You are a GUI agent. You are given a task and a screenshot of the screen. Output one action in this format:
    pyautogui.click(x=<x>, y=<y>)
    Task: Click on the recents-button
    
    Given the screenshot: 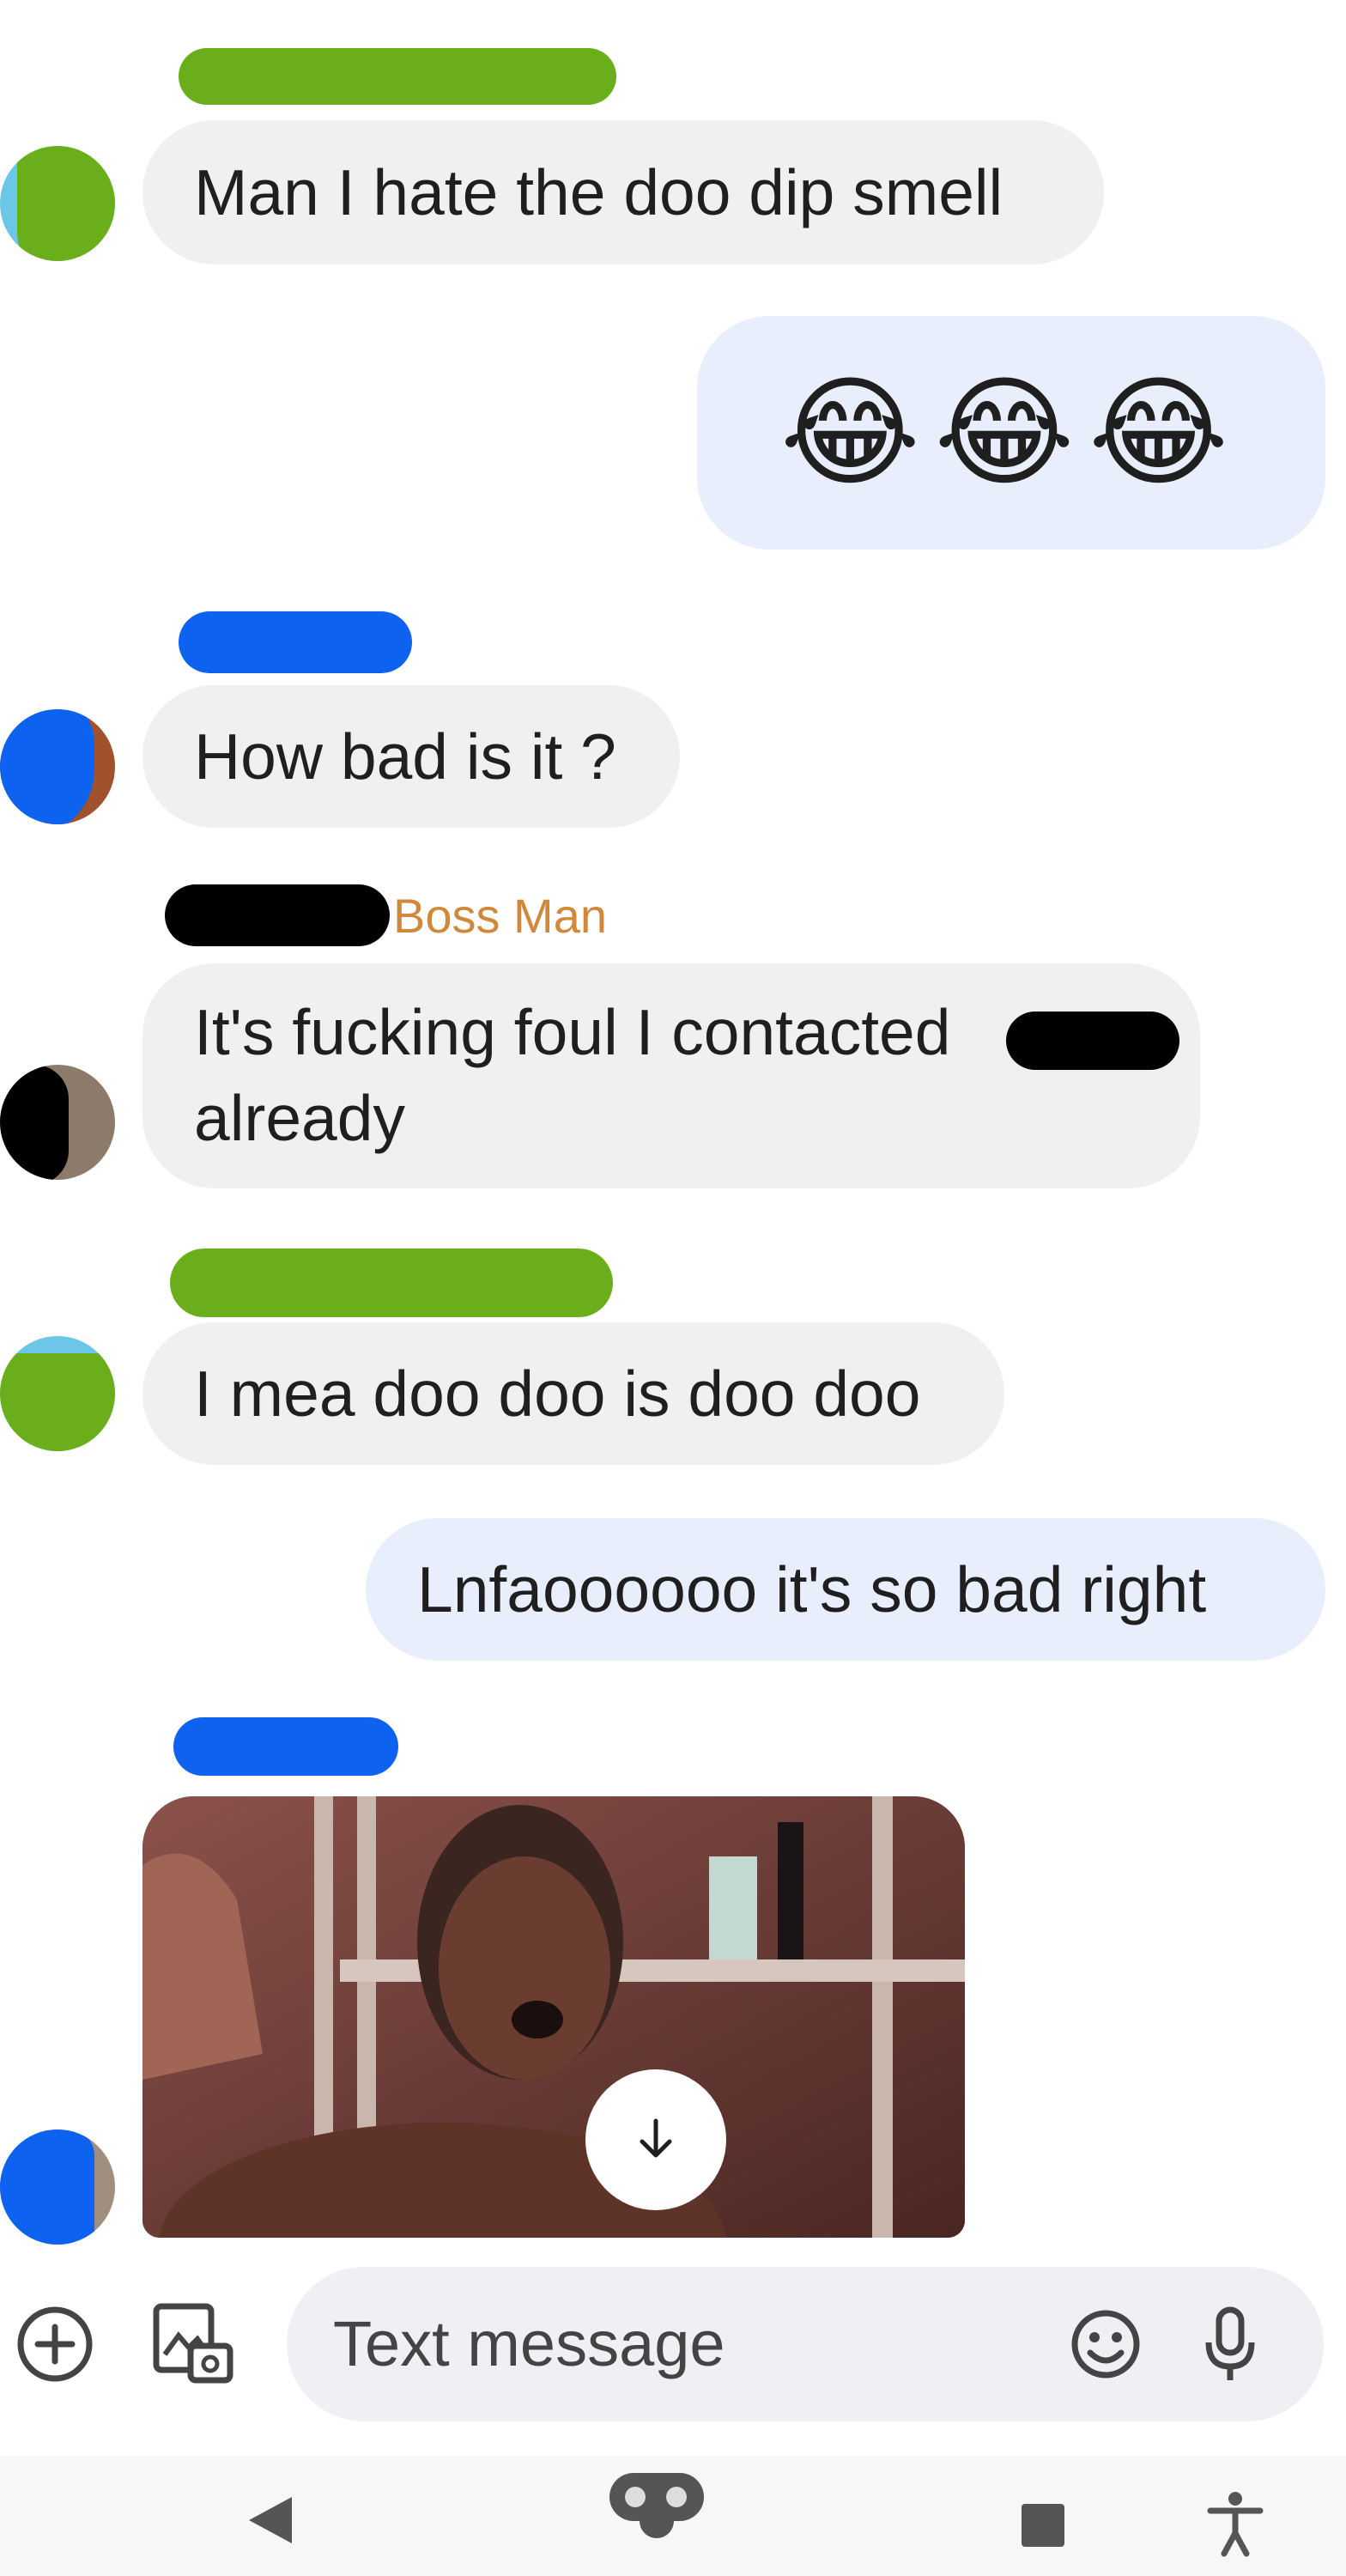 What is the action you would take?
    pyautogui.click(x=1043, y=2525)
    